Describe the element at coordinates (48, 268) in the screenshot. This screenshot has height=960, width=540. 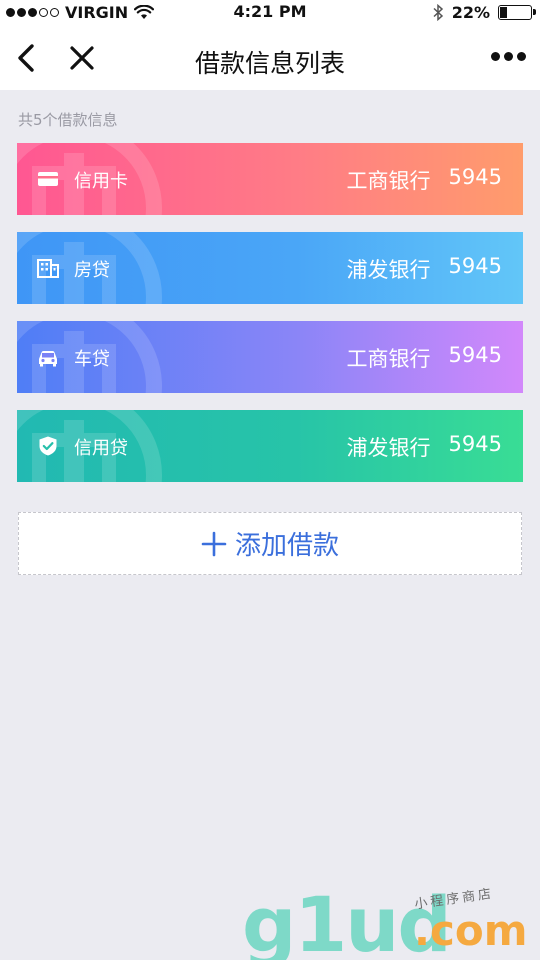
I see `building-icon` at that location.